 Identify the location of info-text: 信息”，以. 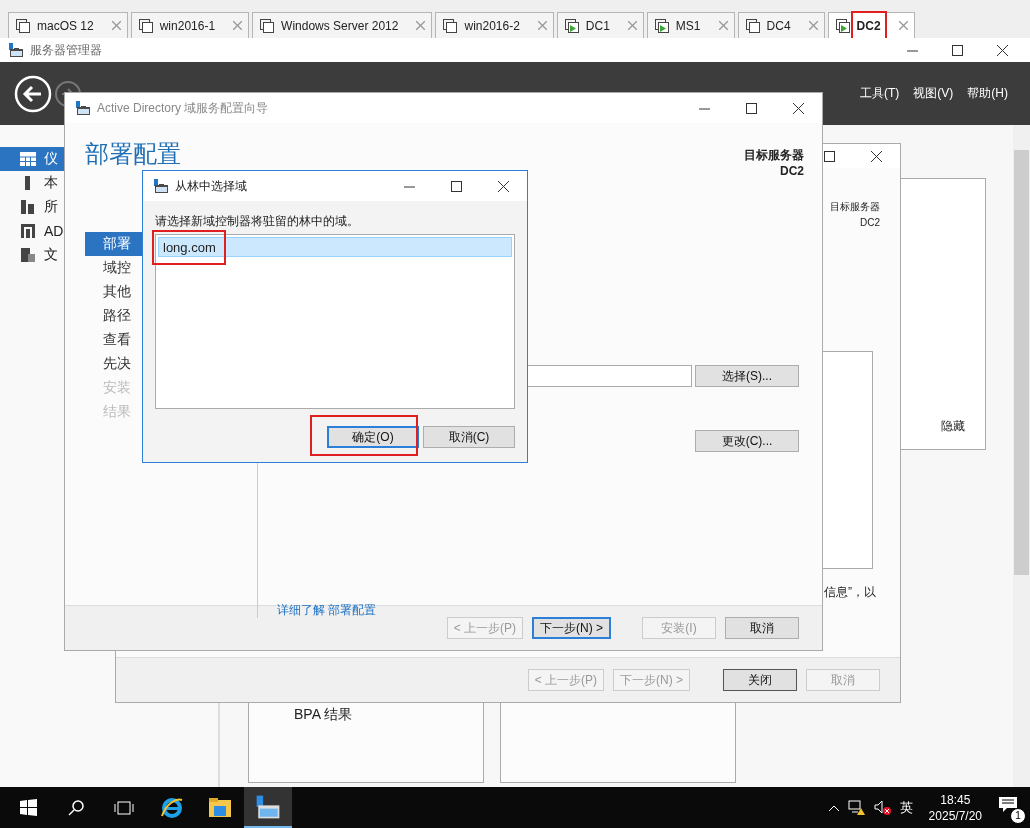
(850, 592).